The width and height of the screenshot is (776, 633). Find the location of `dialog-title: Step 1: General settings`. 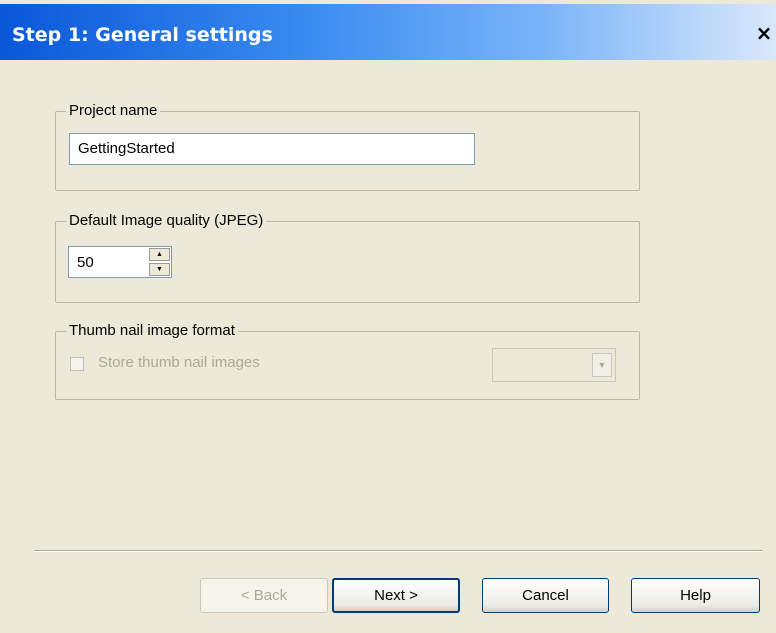

dialog-title: Step 1: General settings is located at coordinates (142, 35).